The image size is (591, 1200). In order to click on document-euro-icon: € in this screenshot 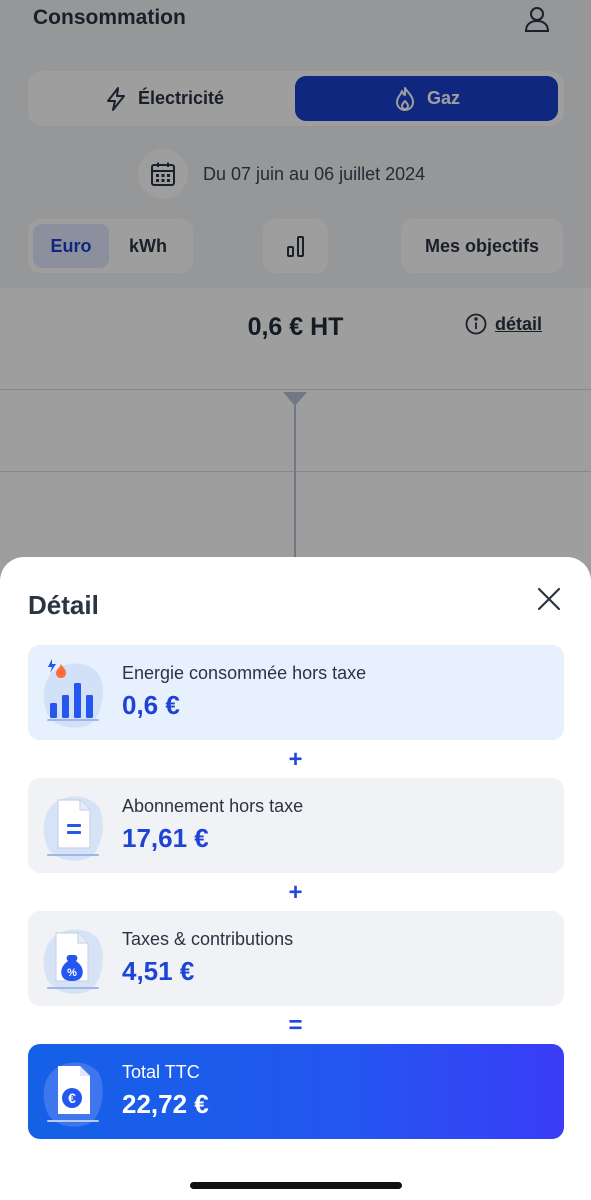, I will do `click(73, 1094)`.